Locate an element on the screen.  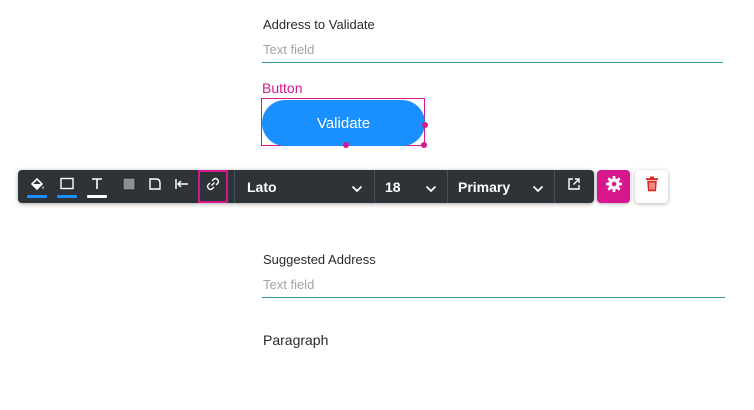
link-chain-icon is located at coordinates (213, 186).